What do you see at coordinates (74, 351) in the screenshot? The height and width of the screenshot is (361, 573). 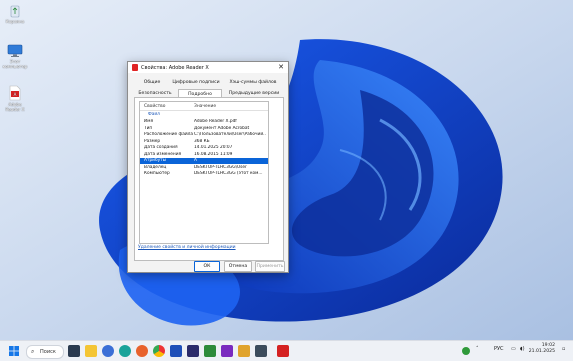 I see `task-view-icon` at bounding box center [74, 351].